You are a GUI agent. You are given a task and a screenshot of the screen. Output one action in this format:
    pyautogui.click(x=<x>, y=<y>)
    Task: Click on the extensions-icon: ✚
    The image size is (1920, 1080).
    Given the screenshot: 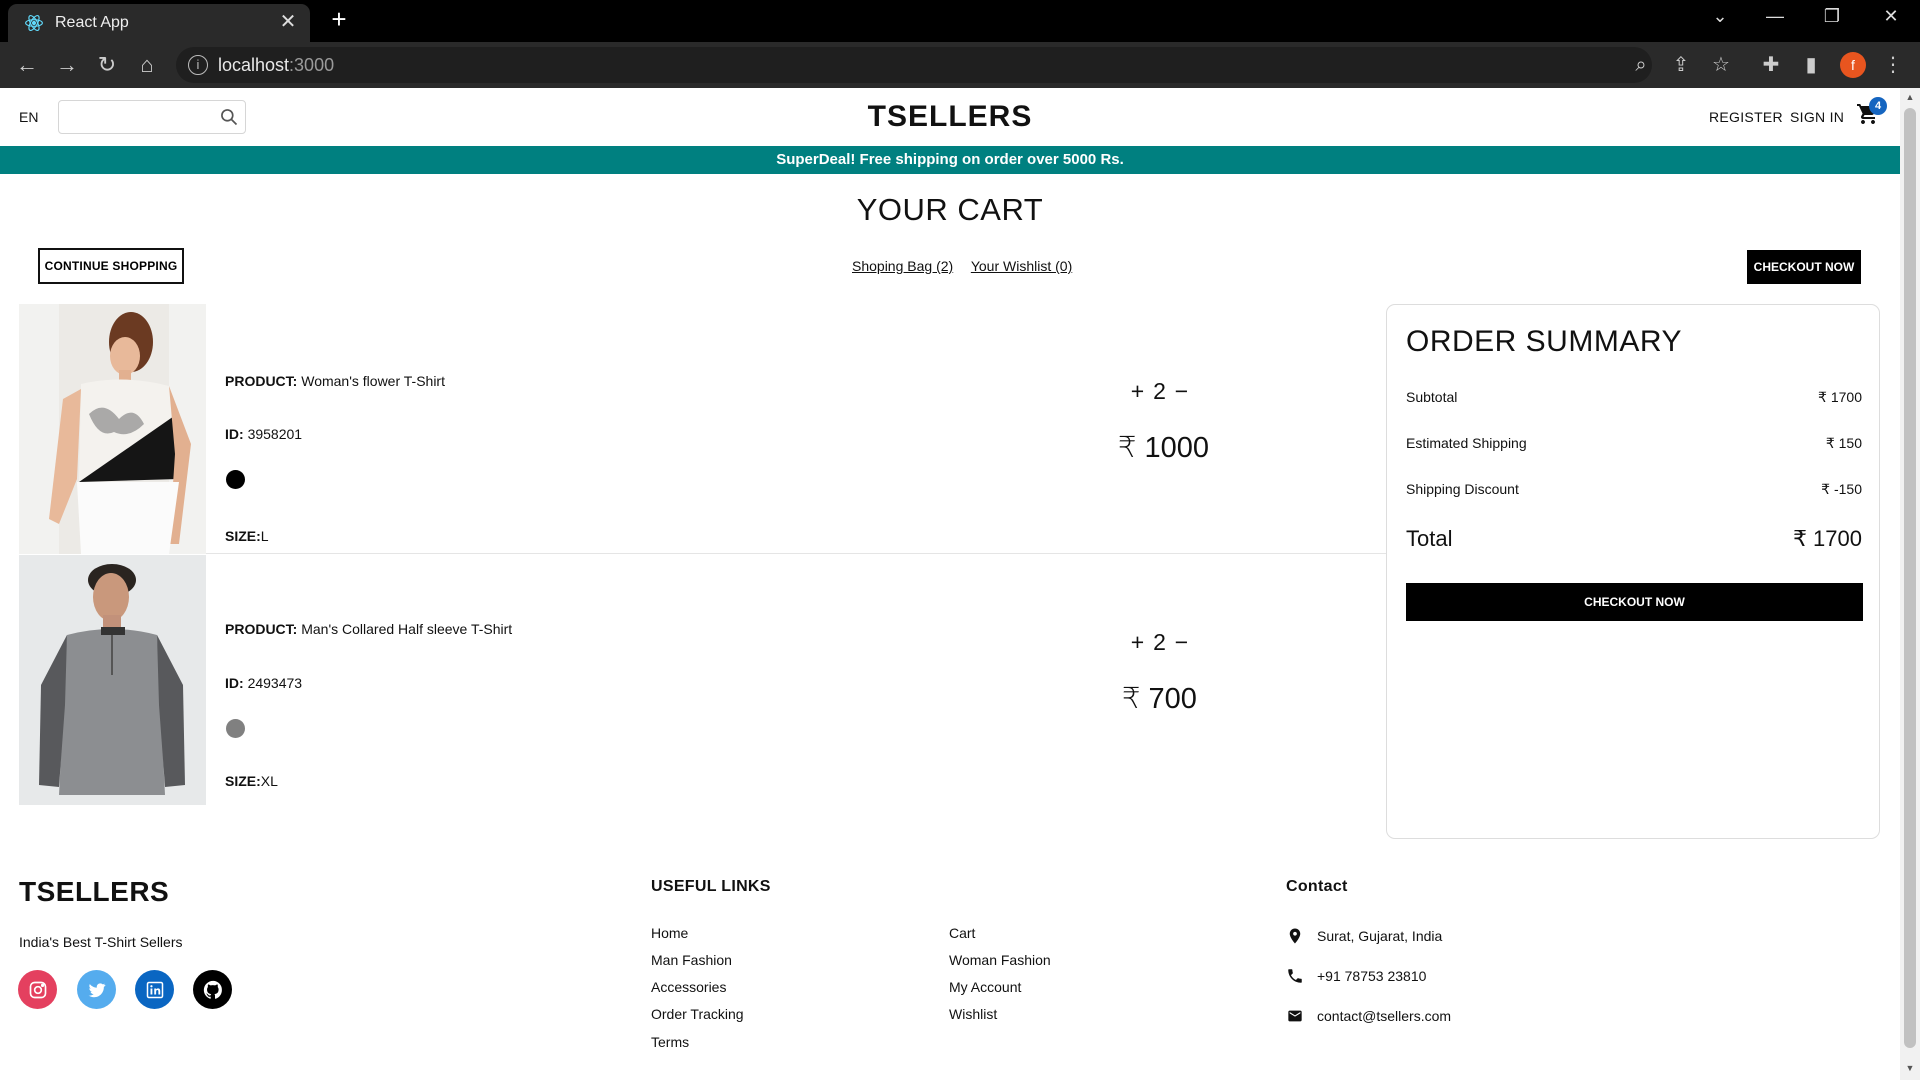 What is the action you would take?
    pyautogui.click(x=1771, y=65)
    